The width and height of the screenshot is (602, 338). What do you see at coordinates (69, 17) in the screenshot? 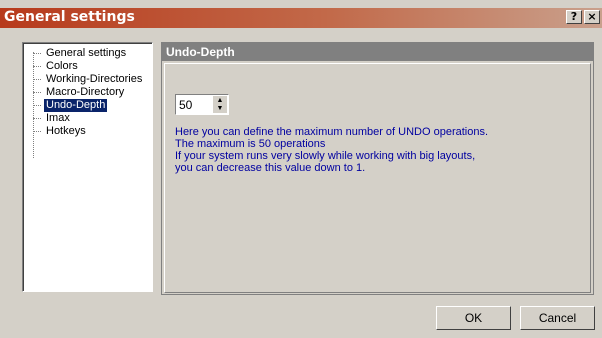
I see `window-title: General settings` at bounding box center [69, 17].